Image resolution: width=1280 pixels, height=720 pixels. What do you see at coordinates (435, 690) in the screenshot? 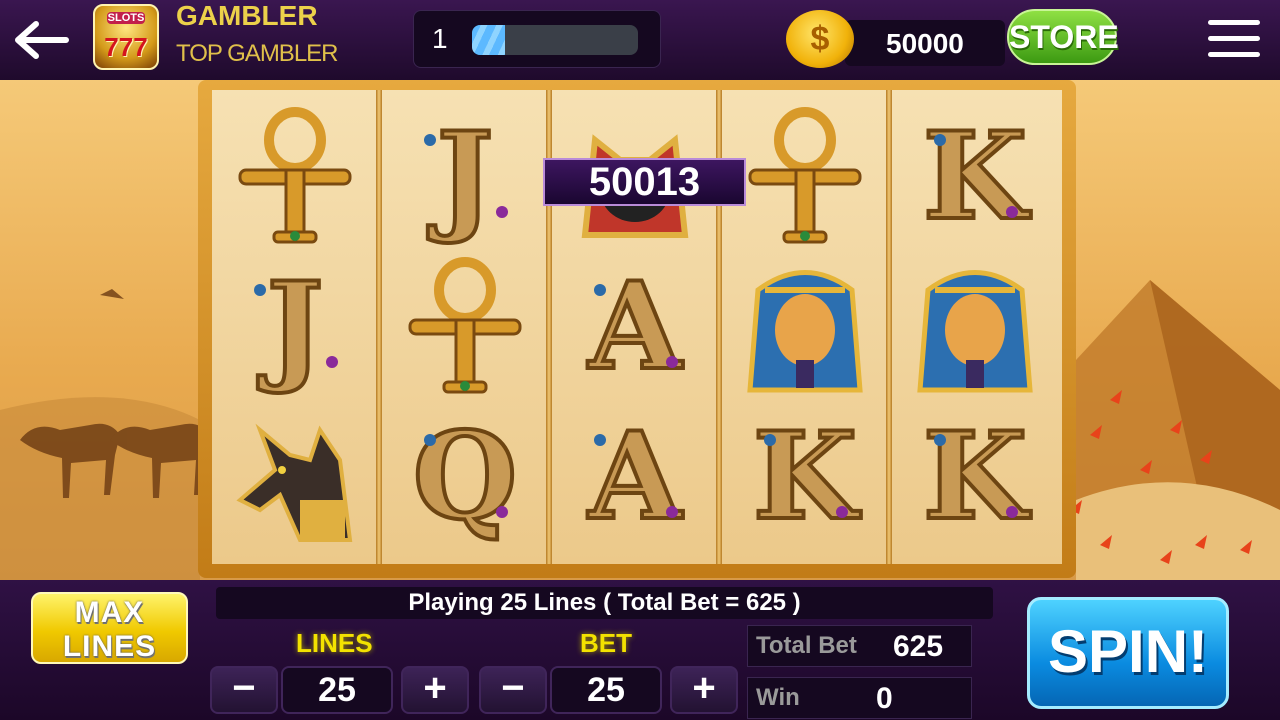
I see `lines-increase-button: +` at bounding box center [435, 690].